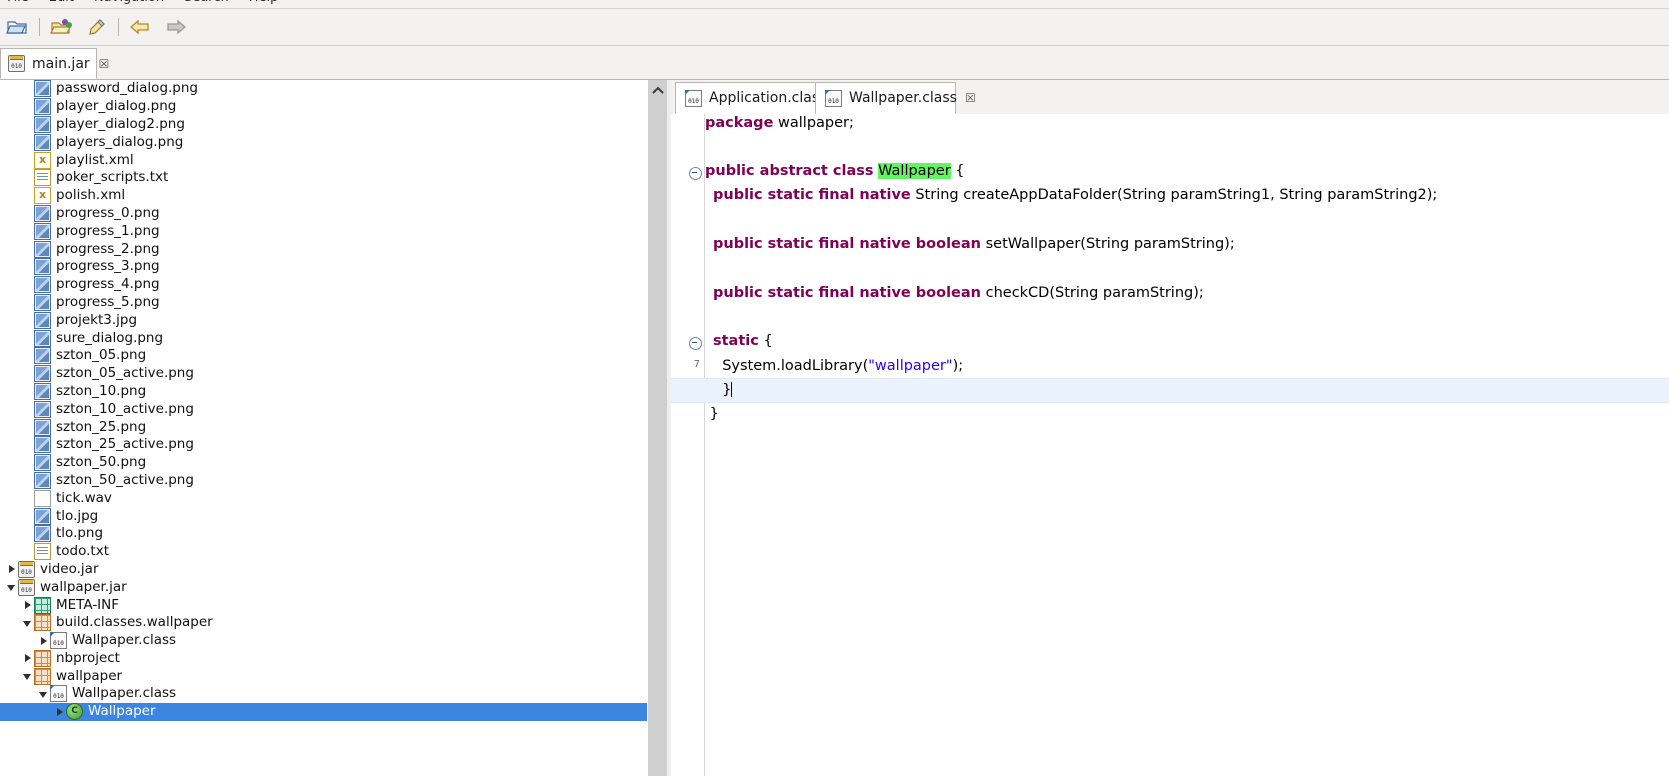 The width and height of the screenshot is (1669, 776). Describe the element at coordinates (323, 498) in the screenshot. I see `tree-row: tick.wav` at that location.